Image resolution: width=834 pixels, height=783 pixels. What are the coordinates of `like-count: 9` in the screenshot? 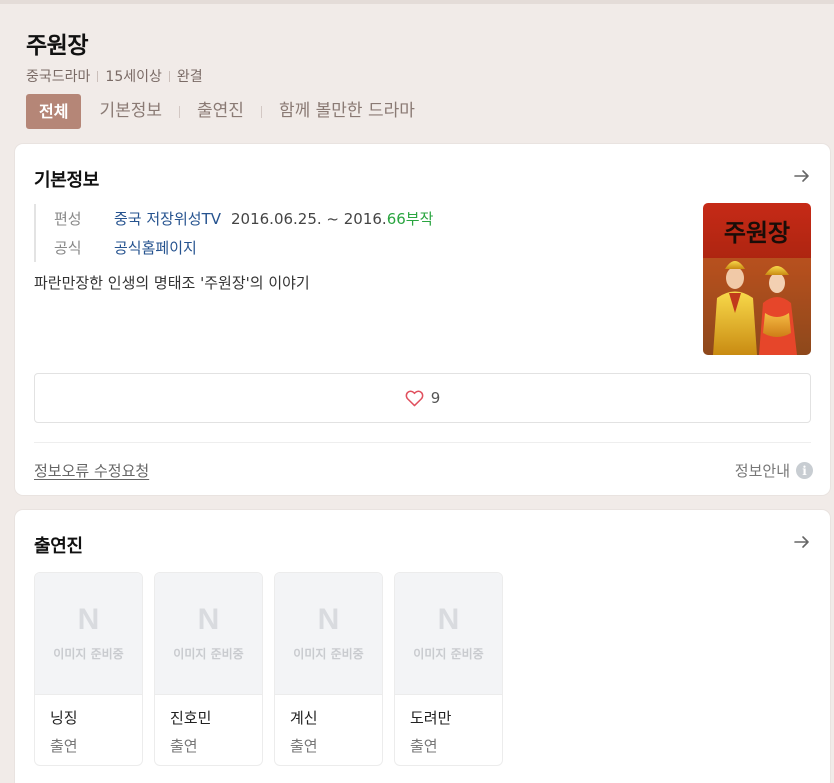 It's located at (435, 398).